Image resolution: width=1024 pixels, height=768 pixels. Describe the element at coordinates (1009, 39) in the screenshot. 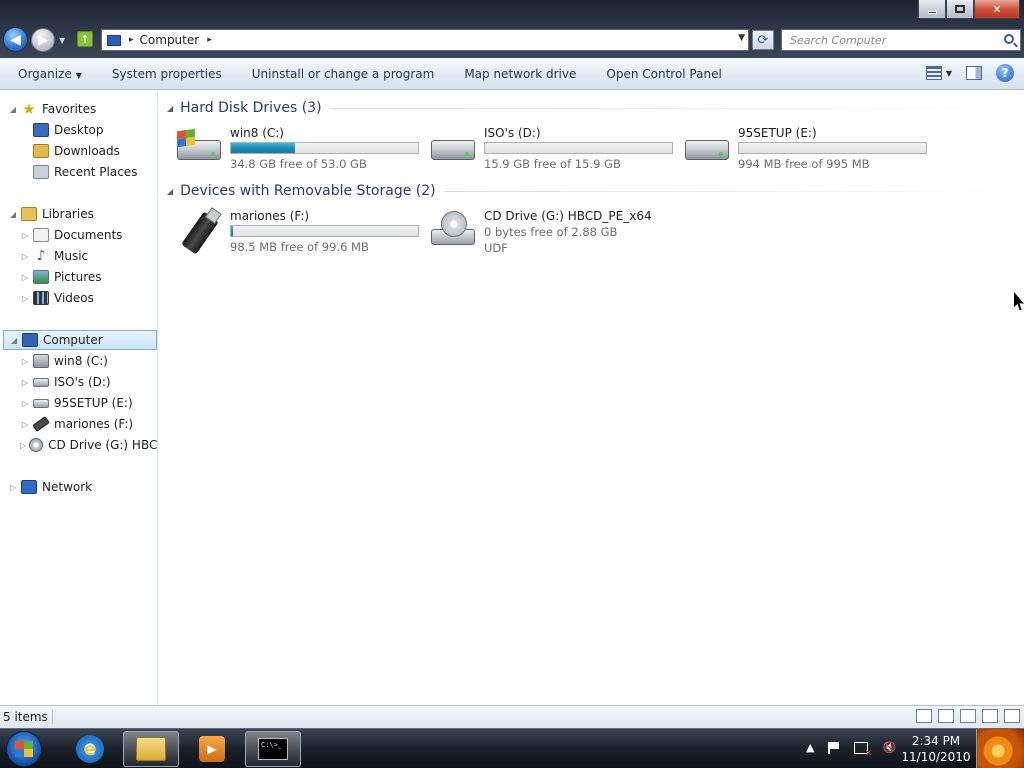

I see `search-icon` at that location.